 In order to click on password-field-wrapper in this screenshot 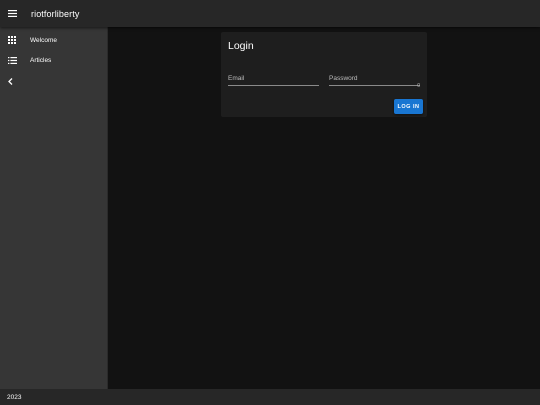, I will do `click(374, 76)`.